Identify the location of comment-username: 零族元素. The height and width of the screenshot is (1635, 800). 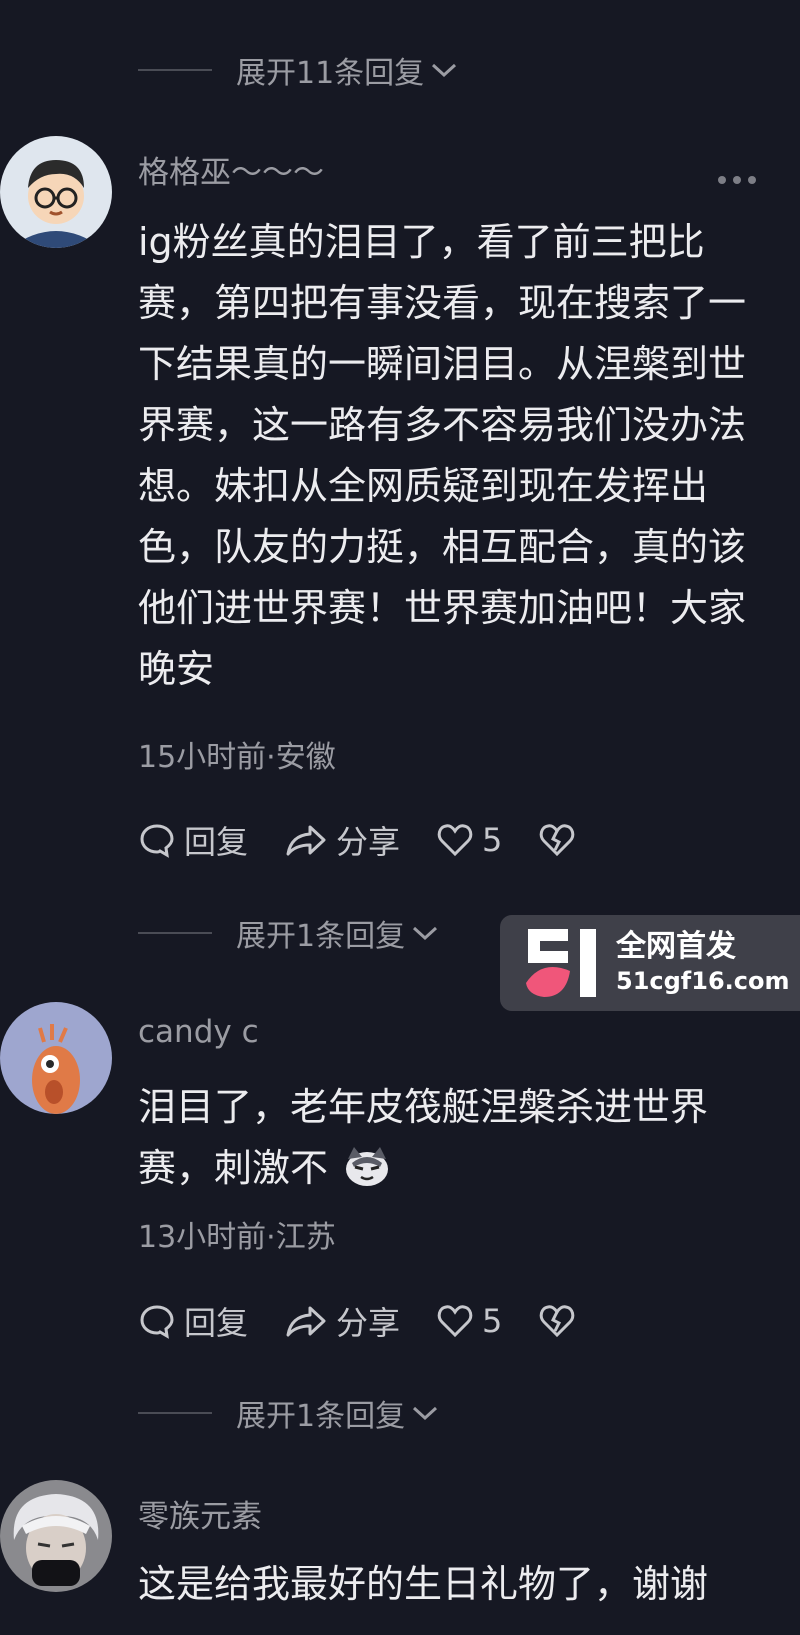
(200, 1513).